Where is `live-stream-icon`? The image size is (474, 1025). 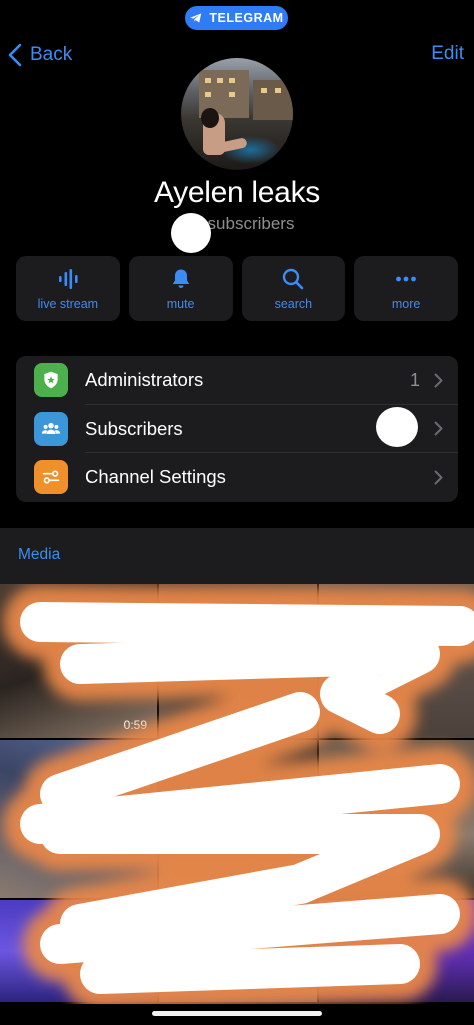 live-stream-icon is located at coordinates (68, 278).